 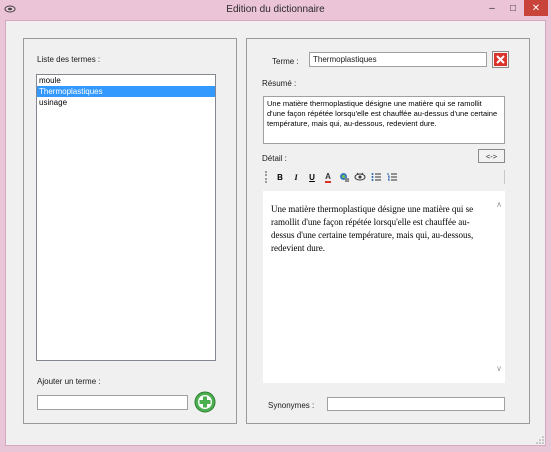 I want to click on font-color-glyph: A, so click(x=328, y=177).